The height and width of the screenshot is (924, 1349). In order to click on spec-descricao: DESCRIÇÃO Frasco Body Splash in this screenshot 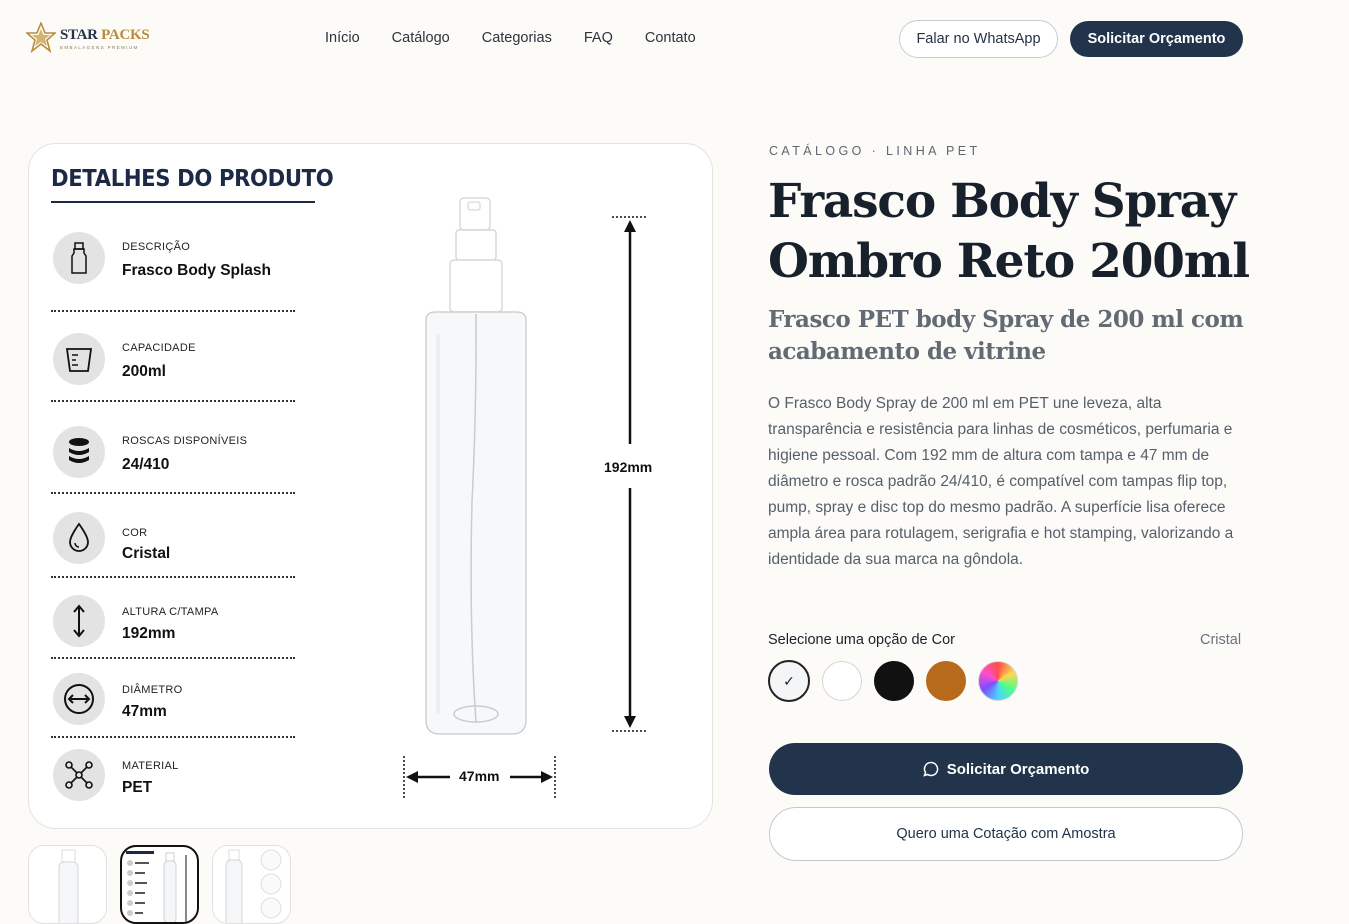, I will do `click(173, 262)`.